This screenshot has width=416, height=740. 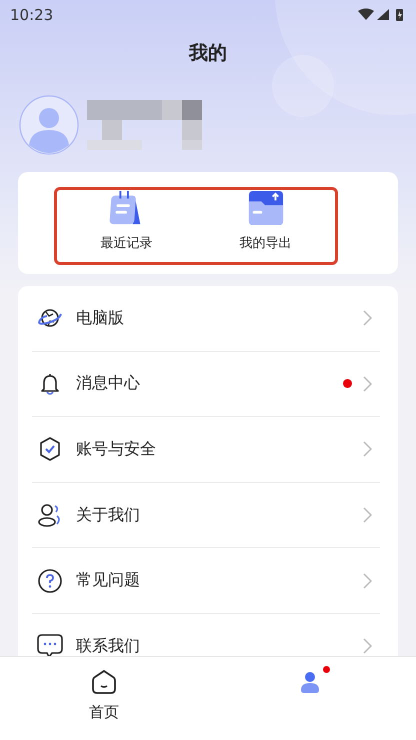 I want to click on globe-icon, so click(x=50, y=318).